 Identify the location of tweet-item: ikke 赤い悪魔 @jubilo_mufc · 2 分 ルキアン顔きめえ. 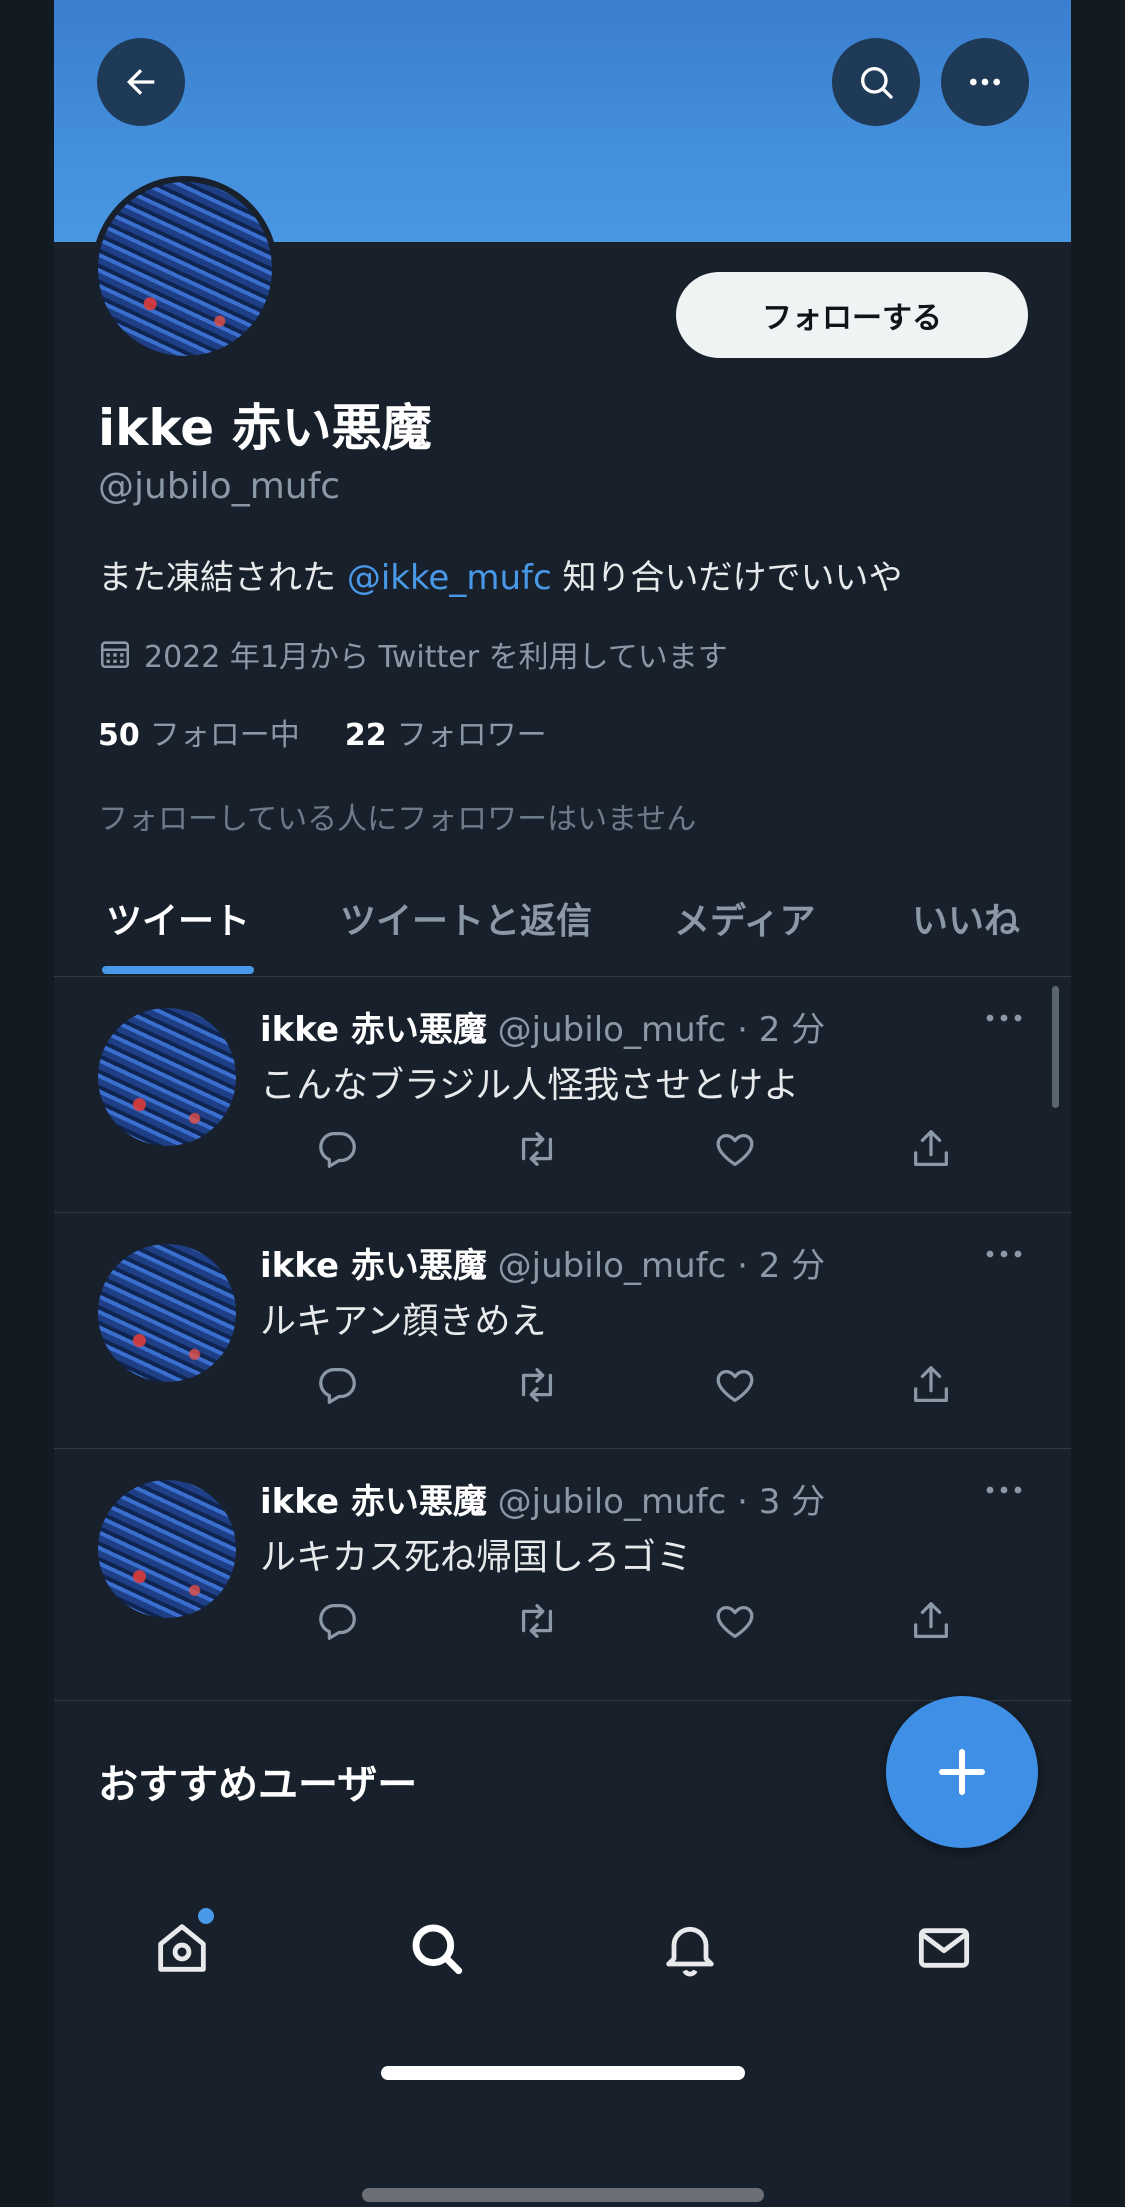
(562, 1330).